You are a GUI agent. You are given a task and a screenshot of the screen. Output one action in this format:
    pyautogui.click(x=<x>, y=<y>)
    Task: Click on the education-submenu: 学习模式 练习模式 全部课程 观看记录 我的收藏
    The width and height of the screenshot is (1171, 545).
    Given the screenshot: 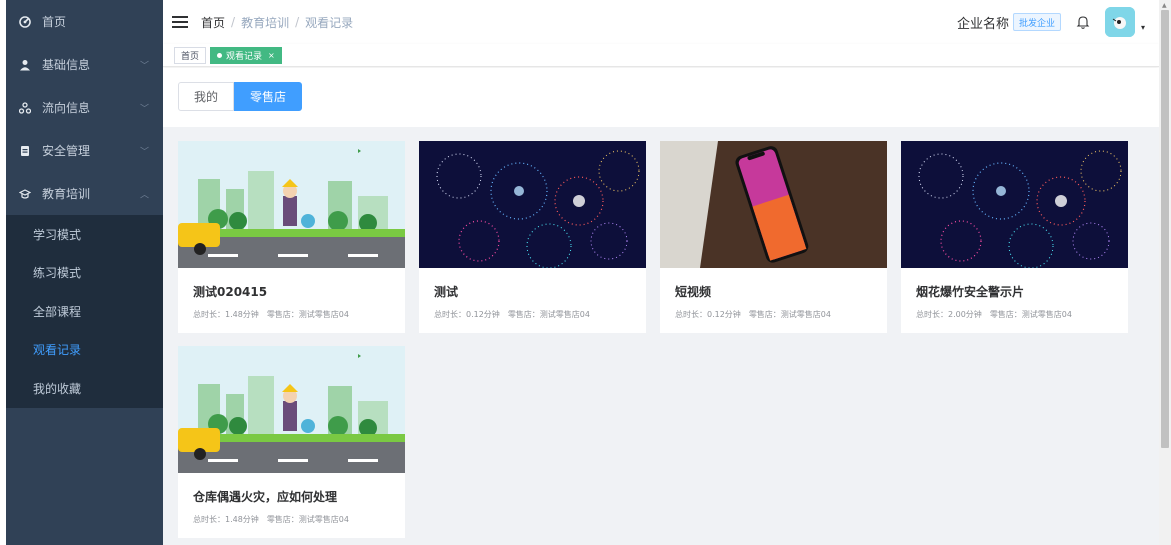 What is the action you would take?
    pyautogui.click(x=84, y=311)
    